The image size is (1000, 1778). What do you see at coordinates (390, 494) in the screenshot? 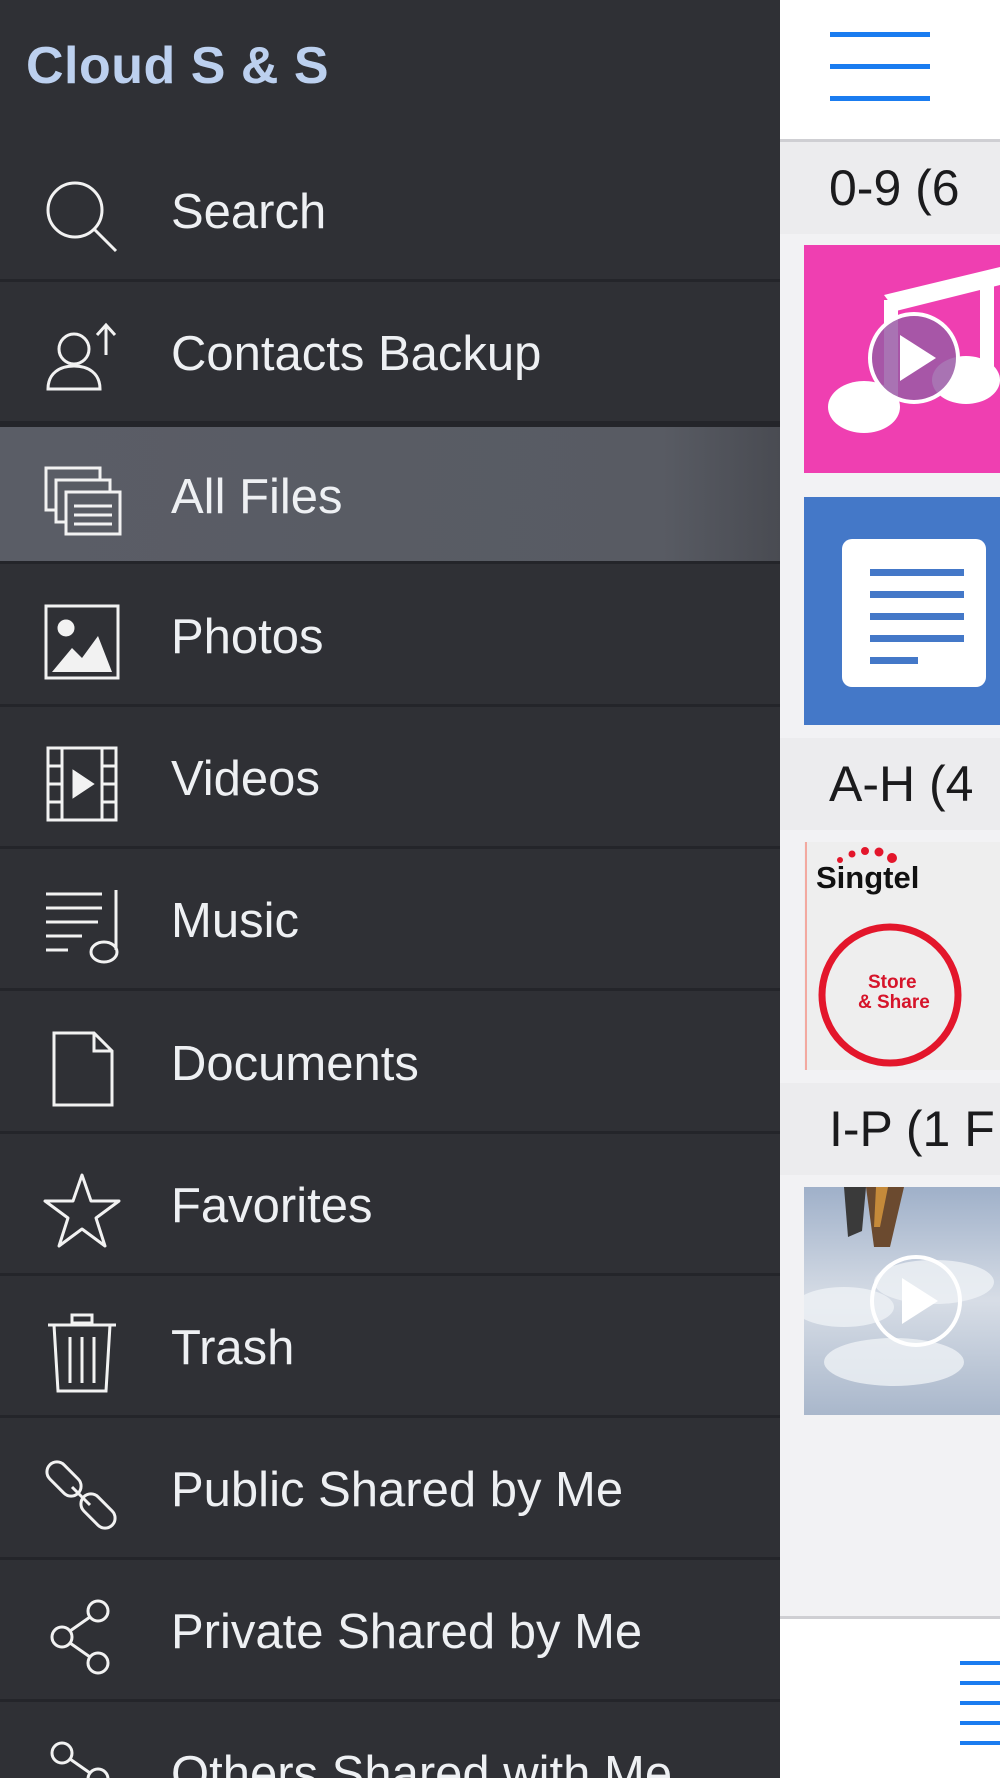
I see `menu-item-all-files: All Files` at bounding box center [390, 494].